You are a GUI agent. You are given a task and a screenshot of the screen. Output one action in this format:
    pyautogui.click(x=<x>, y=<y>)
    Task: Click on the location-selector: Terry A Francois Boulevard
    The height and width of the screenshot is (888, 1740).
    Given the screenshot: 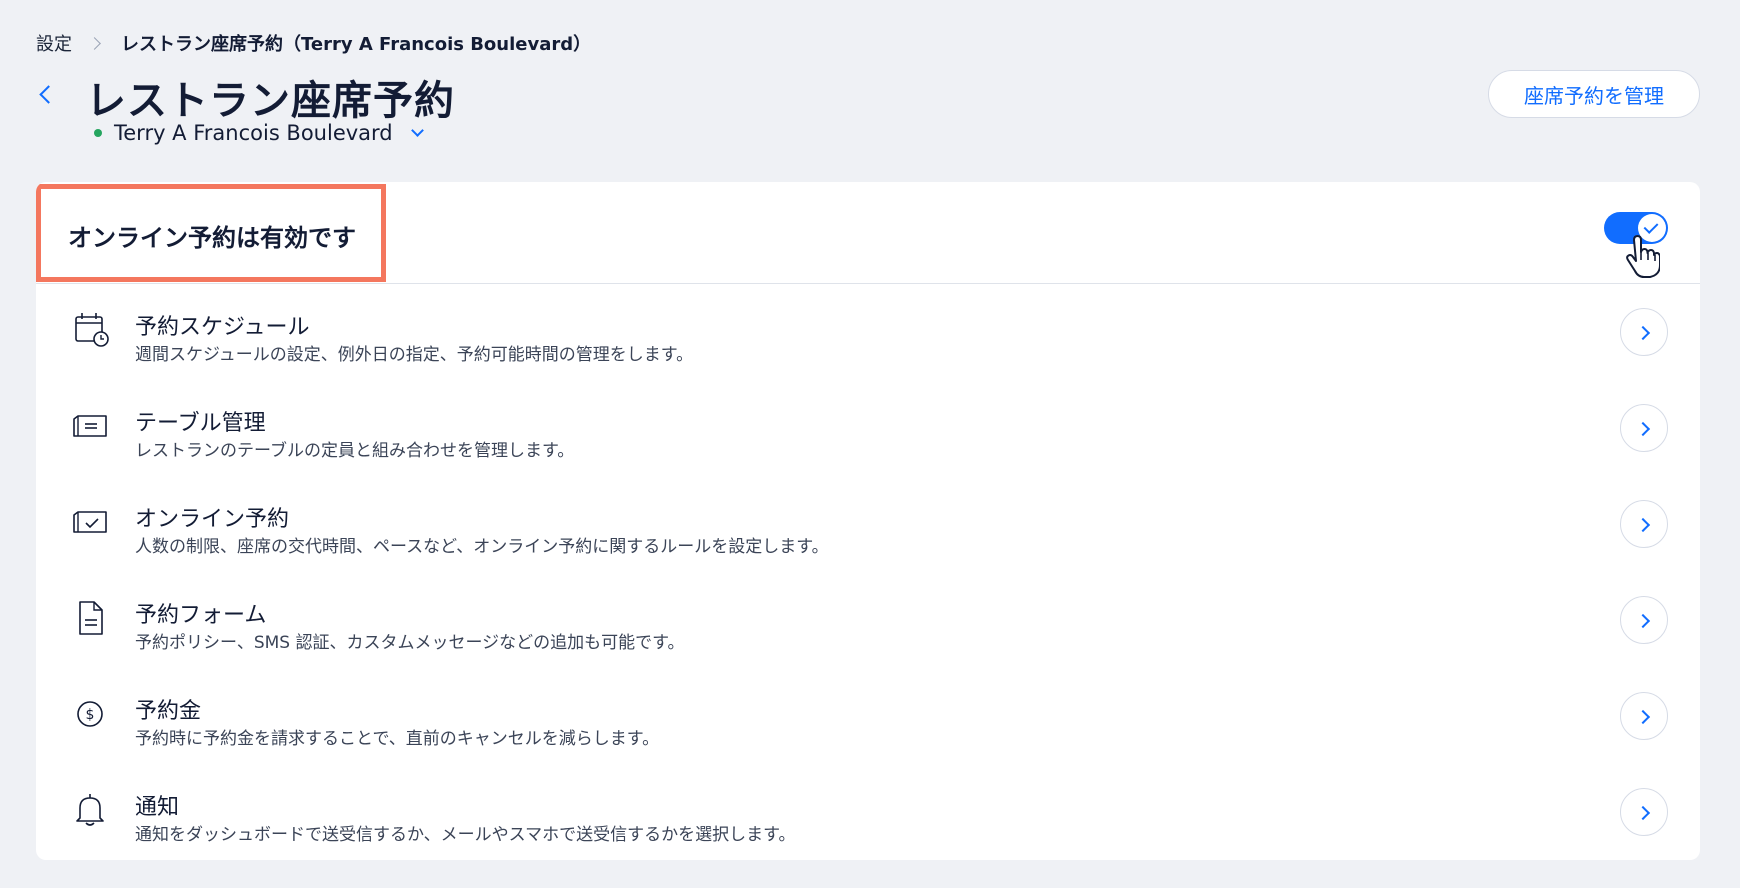 What is the action you would take?
    pyautogui.click(x=259, y=133)
    